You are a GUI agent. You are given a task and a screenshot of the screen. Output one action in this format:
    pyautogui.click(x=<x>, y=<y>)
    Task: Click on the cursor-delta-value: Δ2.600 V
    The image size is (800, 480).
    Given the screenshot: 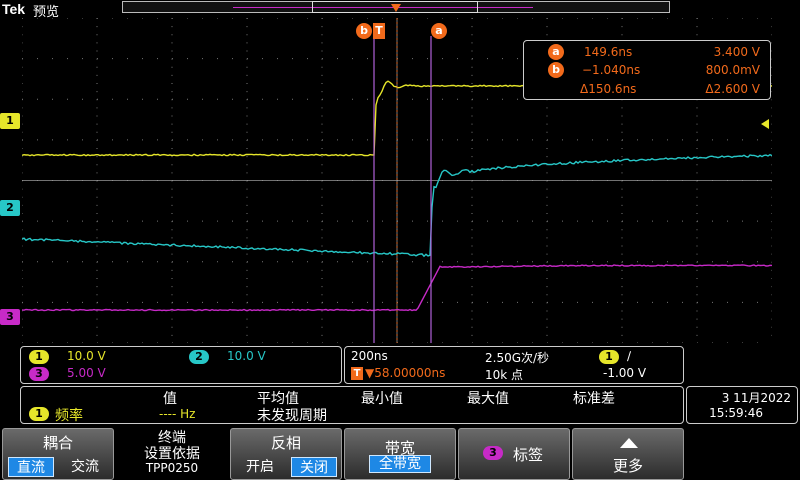 What is the action you would take?
    pyautogui.click(x=732, y=89)
    